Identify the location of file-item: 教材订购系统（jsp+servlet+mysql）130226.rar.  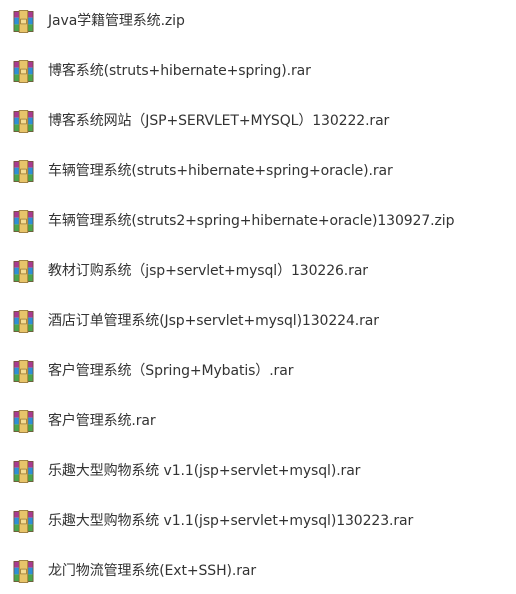
(258, 271).